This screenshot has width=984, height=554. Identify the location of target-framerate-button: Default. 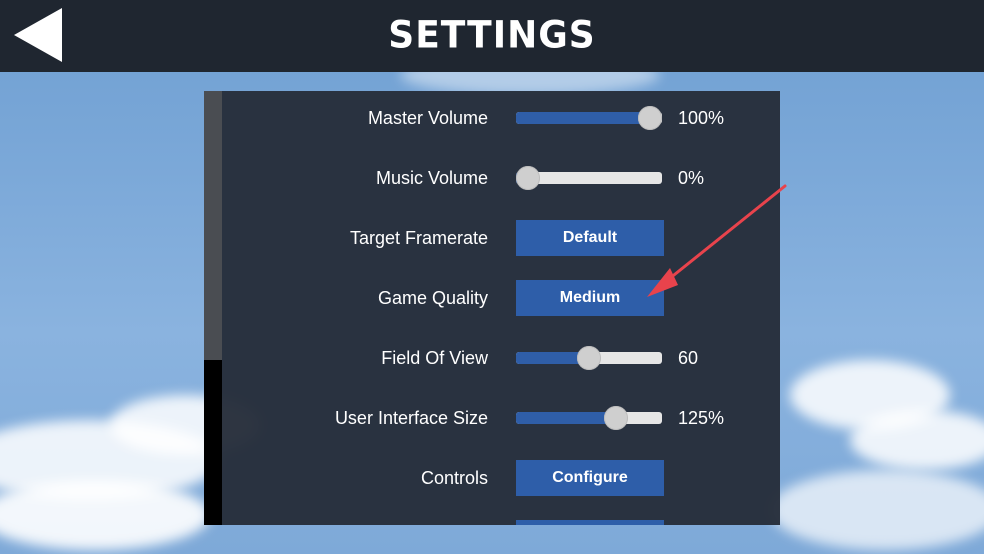
(590, 238).